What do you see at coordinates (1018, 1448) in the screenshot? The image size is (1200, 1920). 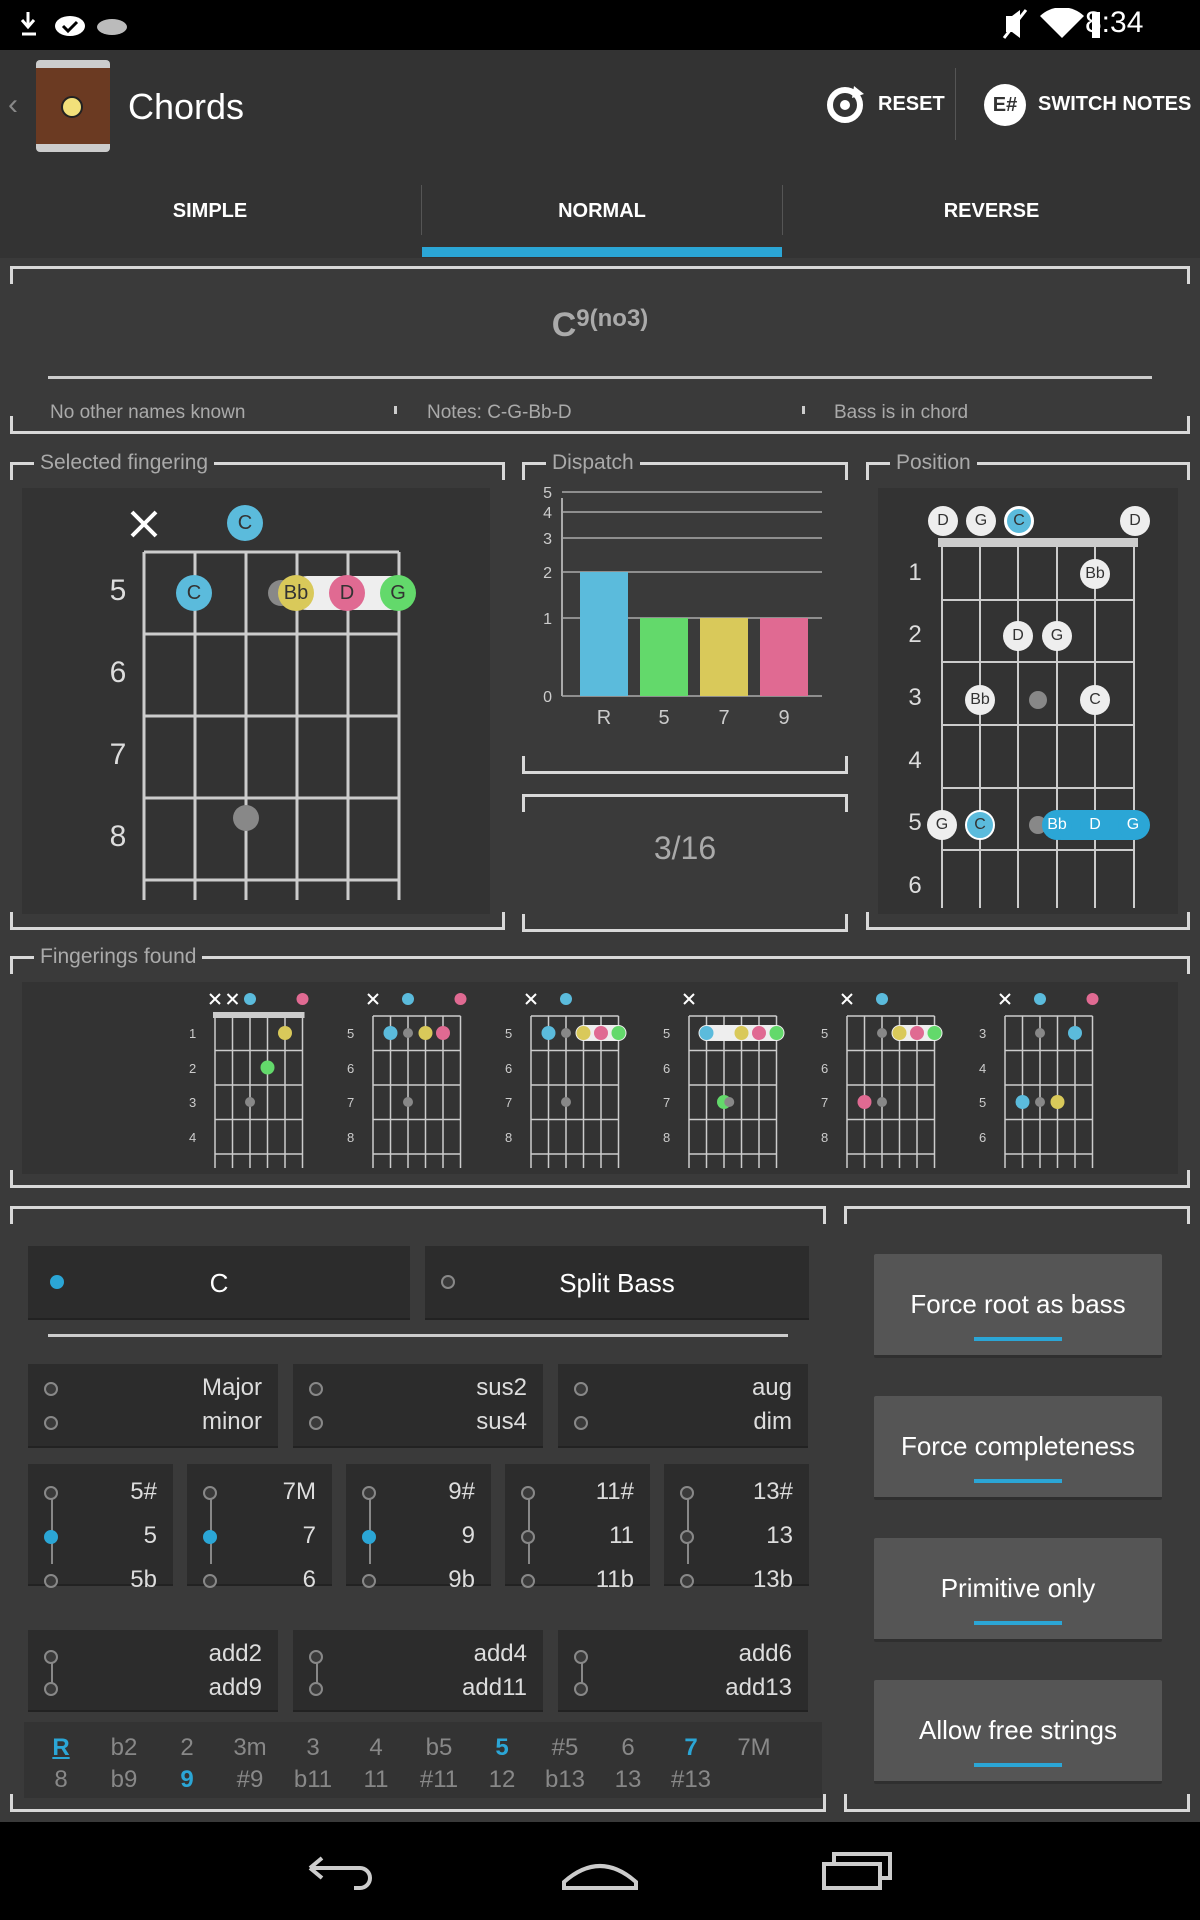 I see `force-completeness-button: Force completeness` at bounding box center [1018, 1448].